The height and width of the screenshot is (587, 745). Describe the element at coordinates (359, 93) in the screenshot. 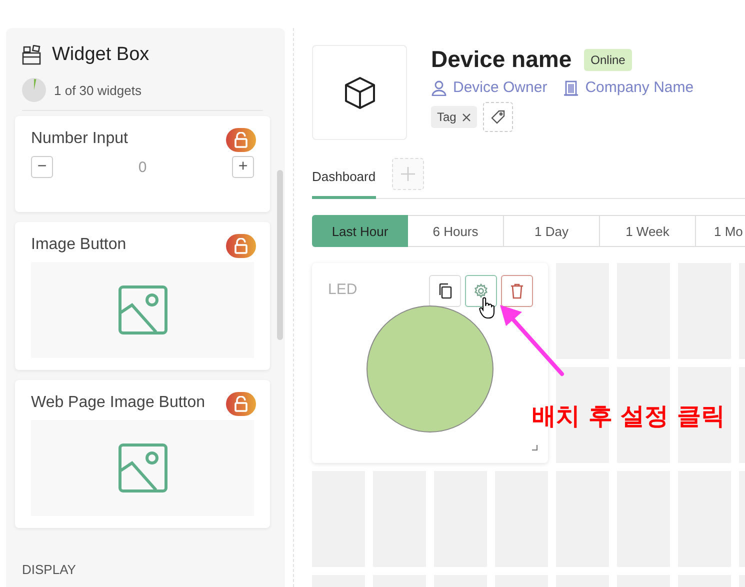

I see `cube-icon` at that location.